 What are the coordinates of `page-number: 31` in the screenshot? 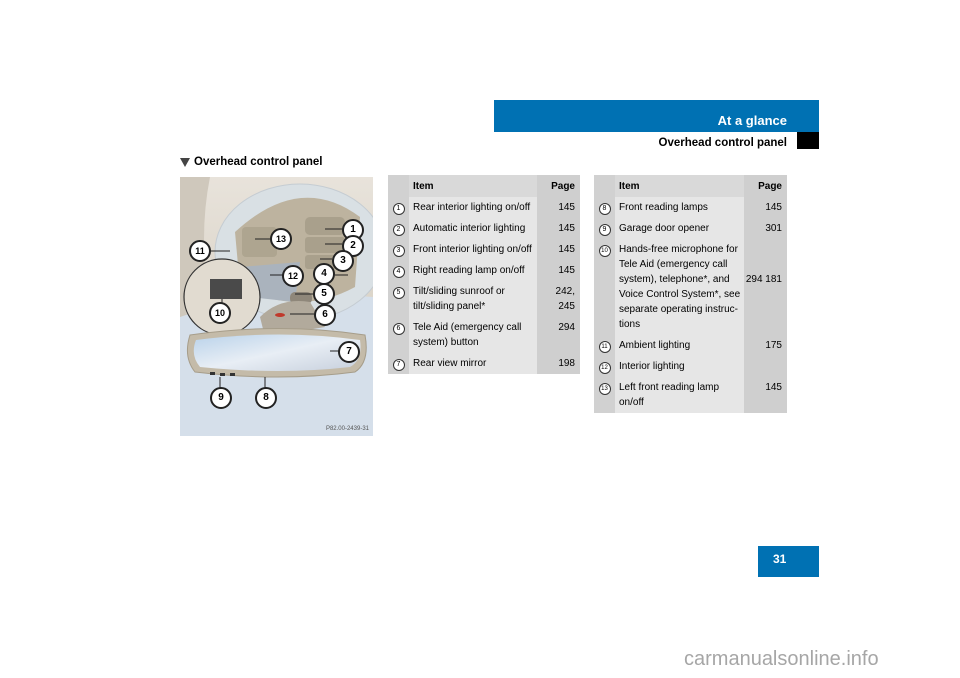 It's located at (780, 559).